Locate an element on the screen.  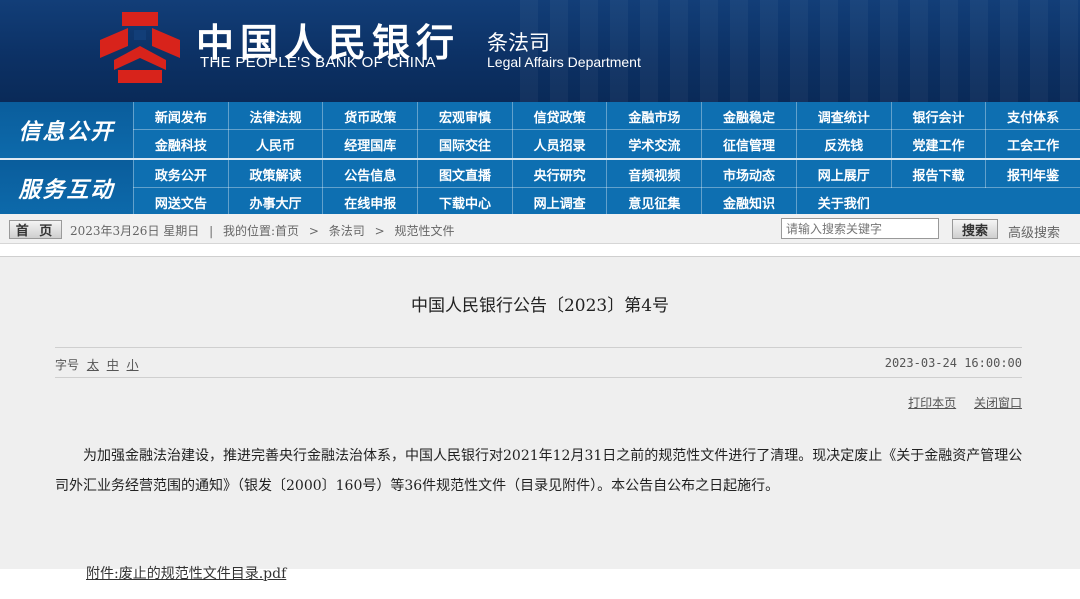
font-size-large-link: 太 is located at coordinates (93, 365).